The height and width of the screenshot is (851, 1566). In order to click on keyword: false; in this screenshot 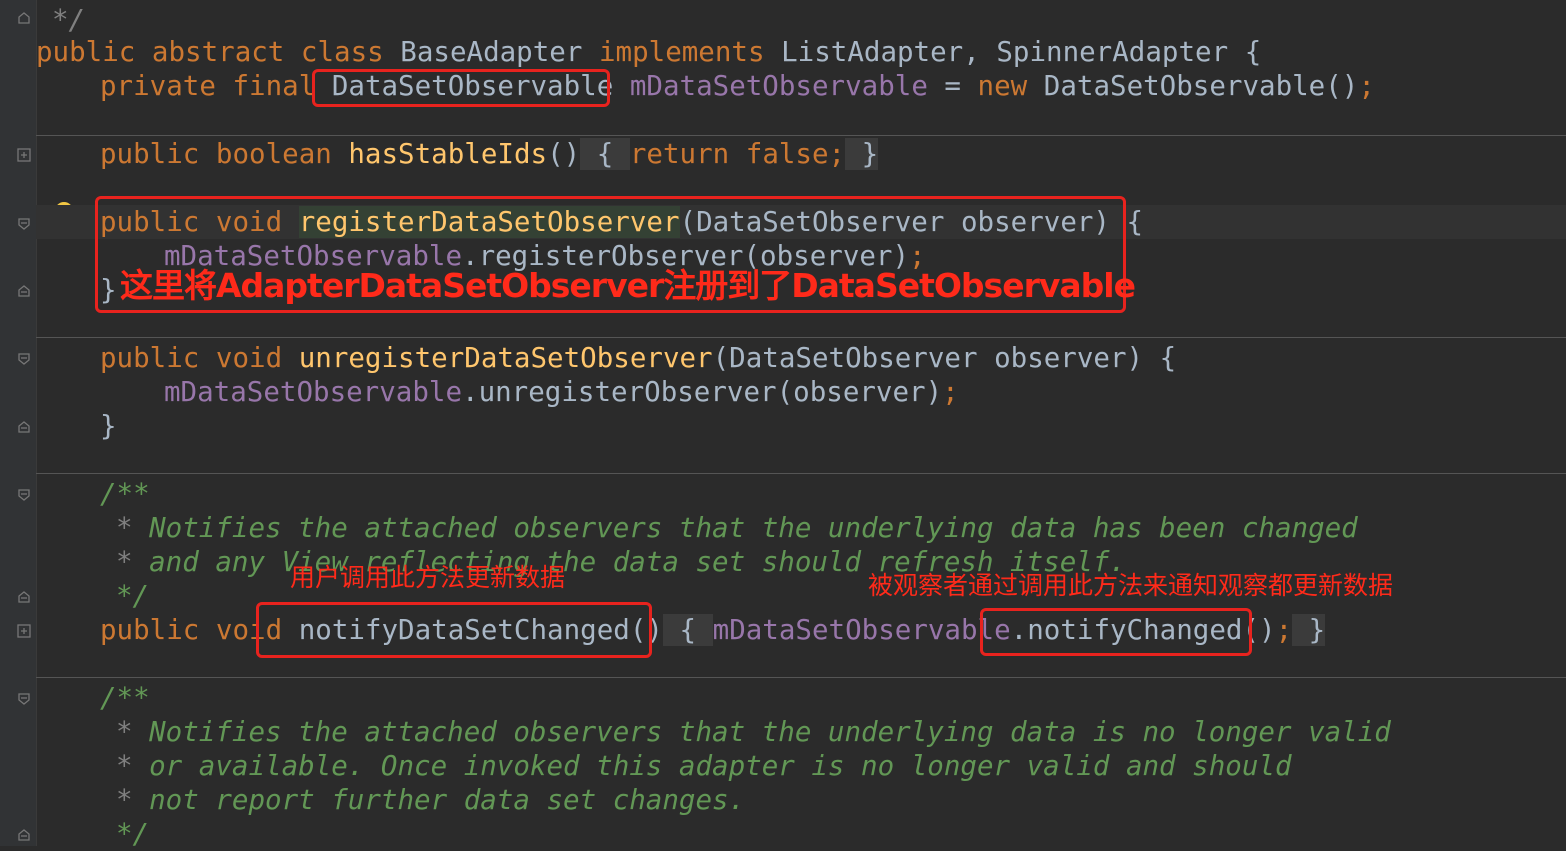, I will do `click(795, 154)`.